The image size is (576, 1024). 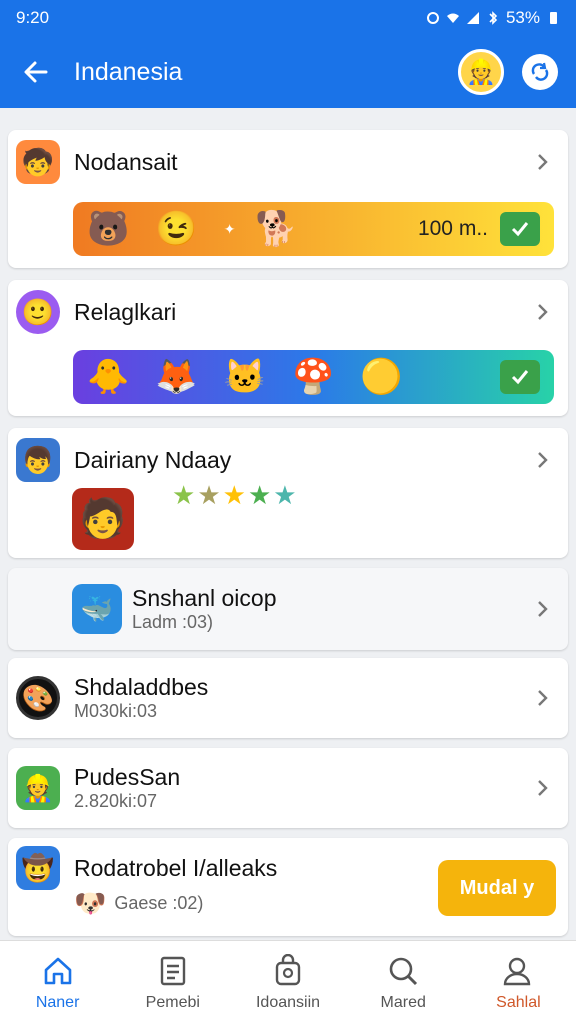 What do you see at coordinates (127, 777) in the screenshot?
I see `item-name: PudesSan` at bounding box center [127, 777].